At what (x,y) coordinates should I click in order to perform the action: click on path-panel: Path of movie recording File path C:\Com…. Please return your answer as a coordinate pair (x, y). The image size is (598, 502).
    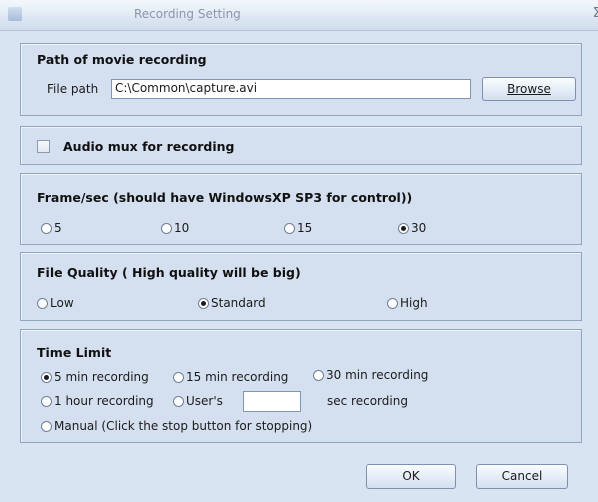
    Looking at the image, I should click on (301, 79).